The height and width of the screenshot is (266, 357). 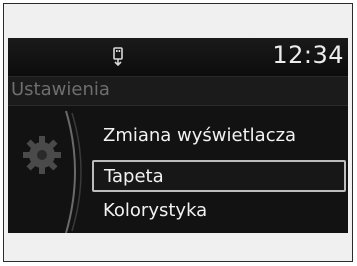 What do you see at coordinates (178, 57) in the screenshot?
I see `status-bar: 12:34` at bounding box center [178, 57].